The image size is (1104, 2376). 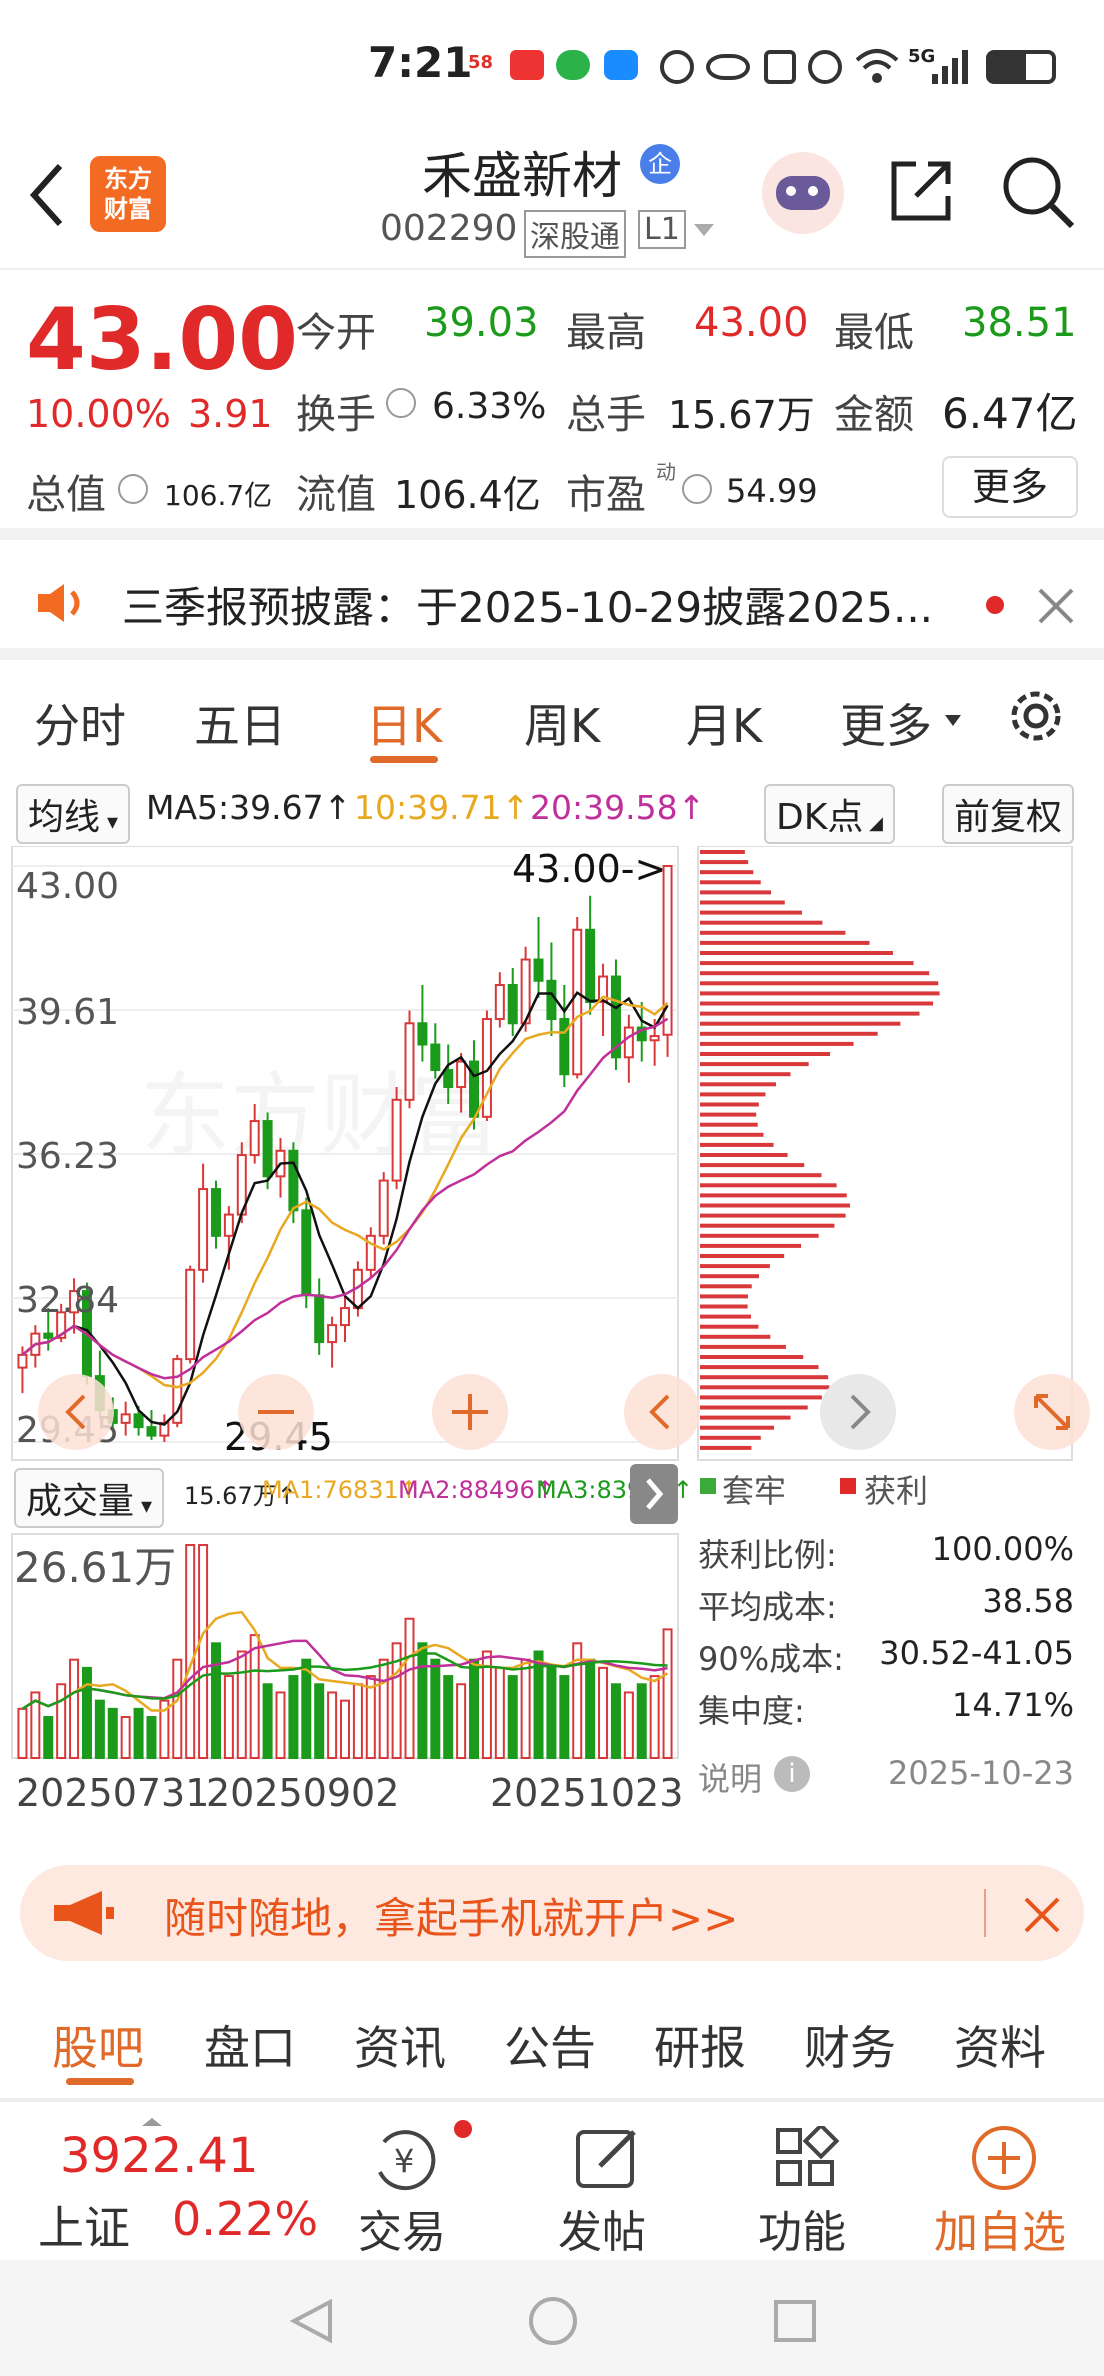 What do you see at coordinates (522, 172) in the screenshot?
I see `stock-name: 禾盛新材` at bounding box center [522, 172].